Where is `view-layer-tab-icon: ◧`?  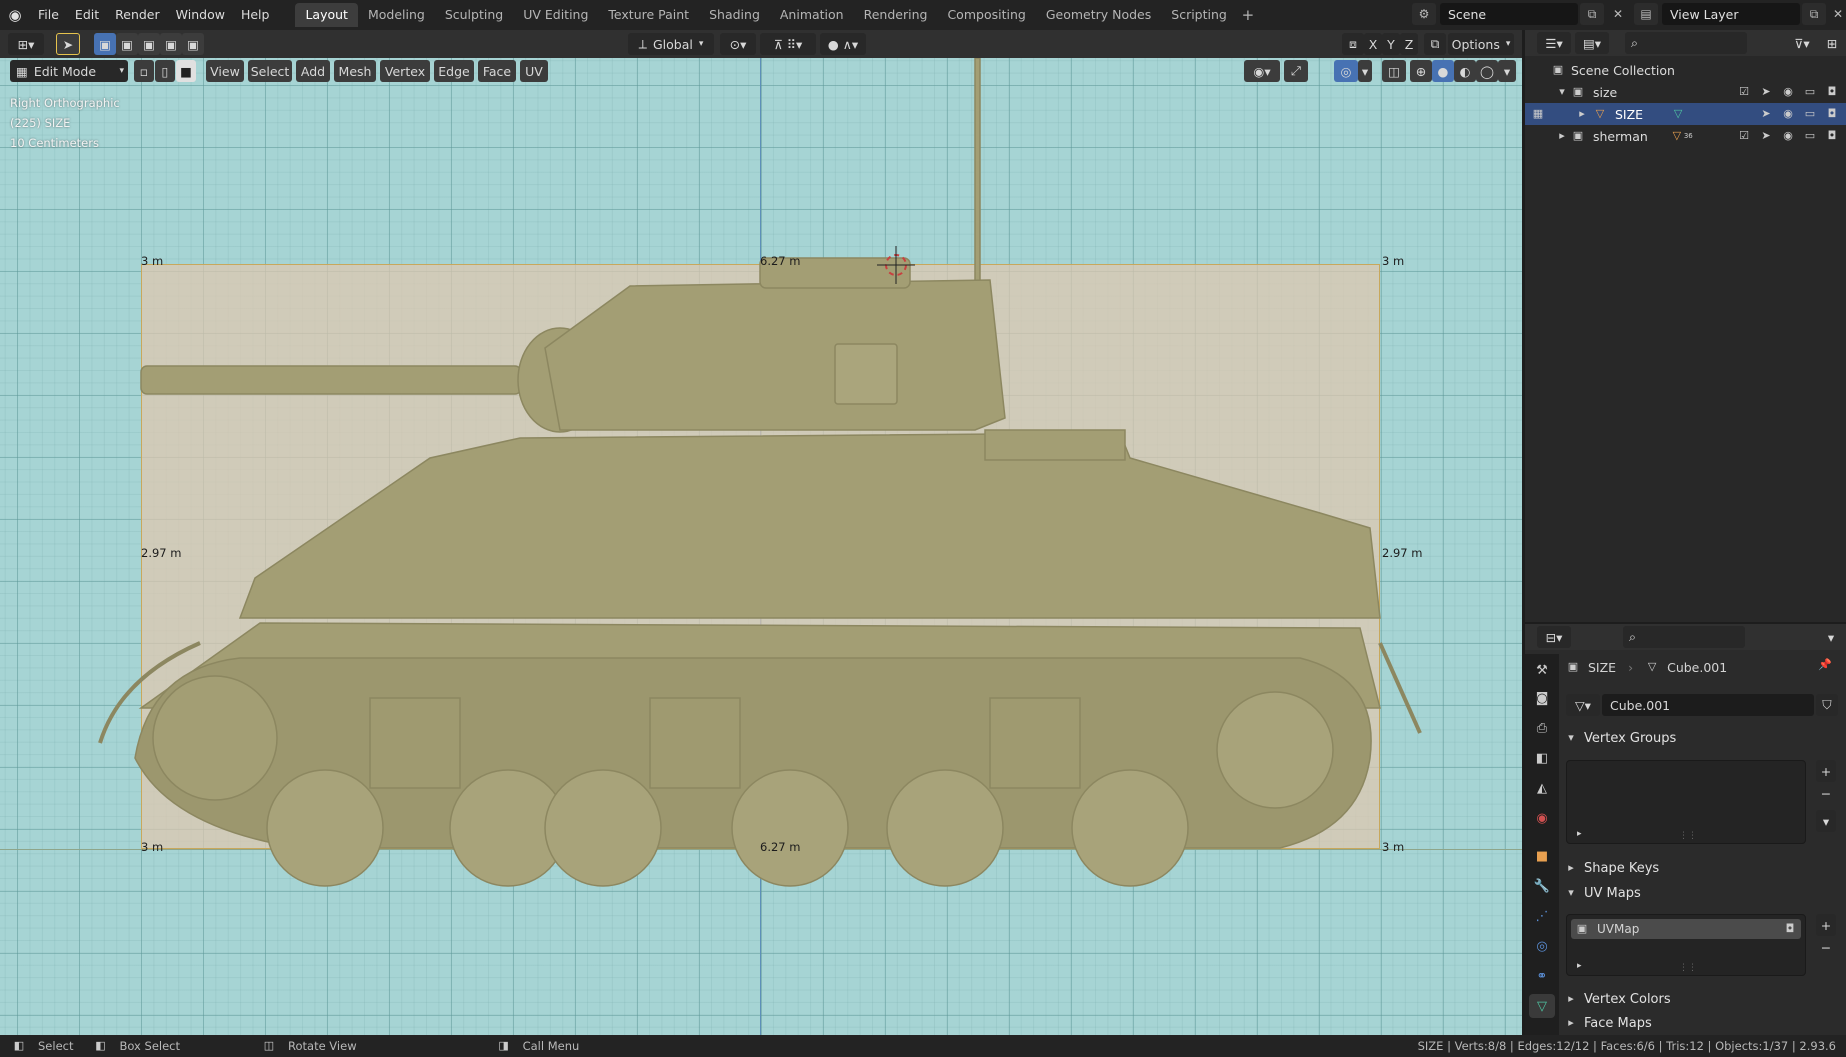
view-layer-tab-icon: ◧ is located at coordinates (1542, 758).